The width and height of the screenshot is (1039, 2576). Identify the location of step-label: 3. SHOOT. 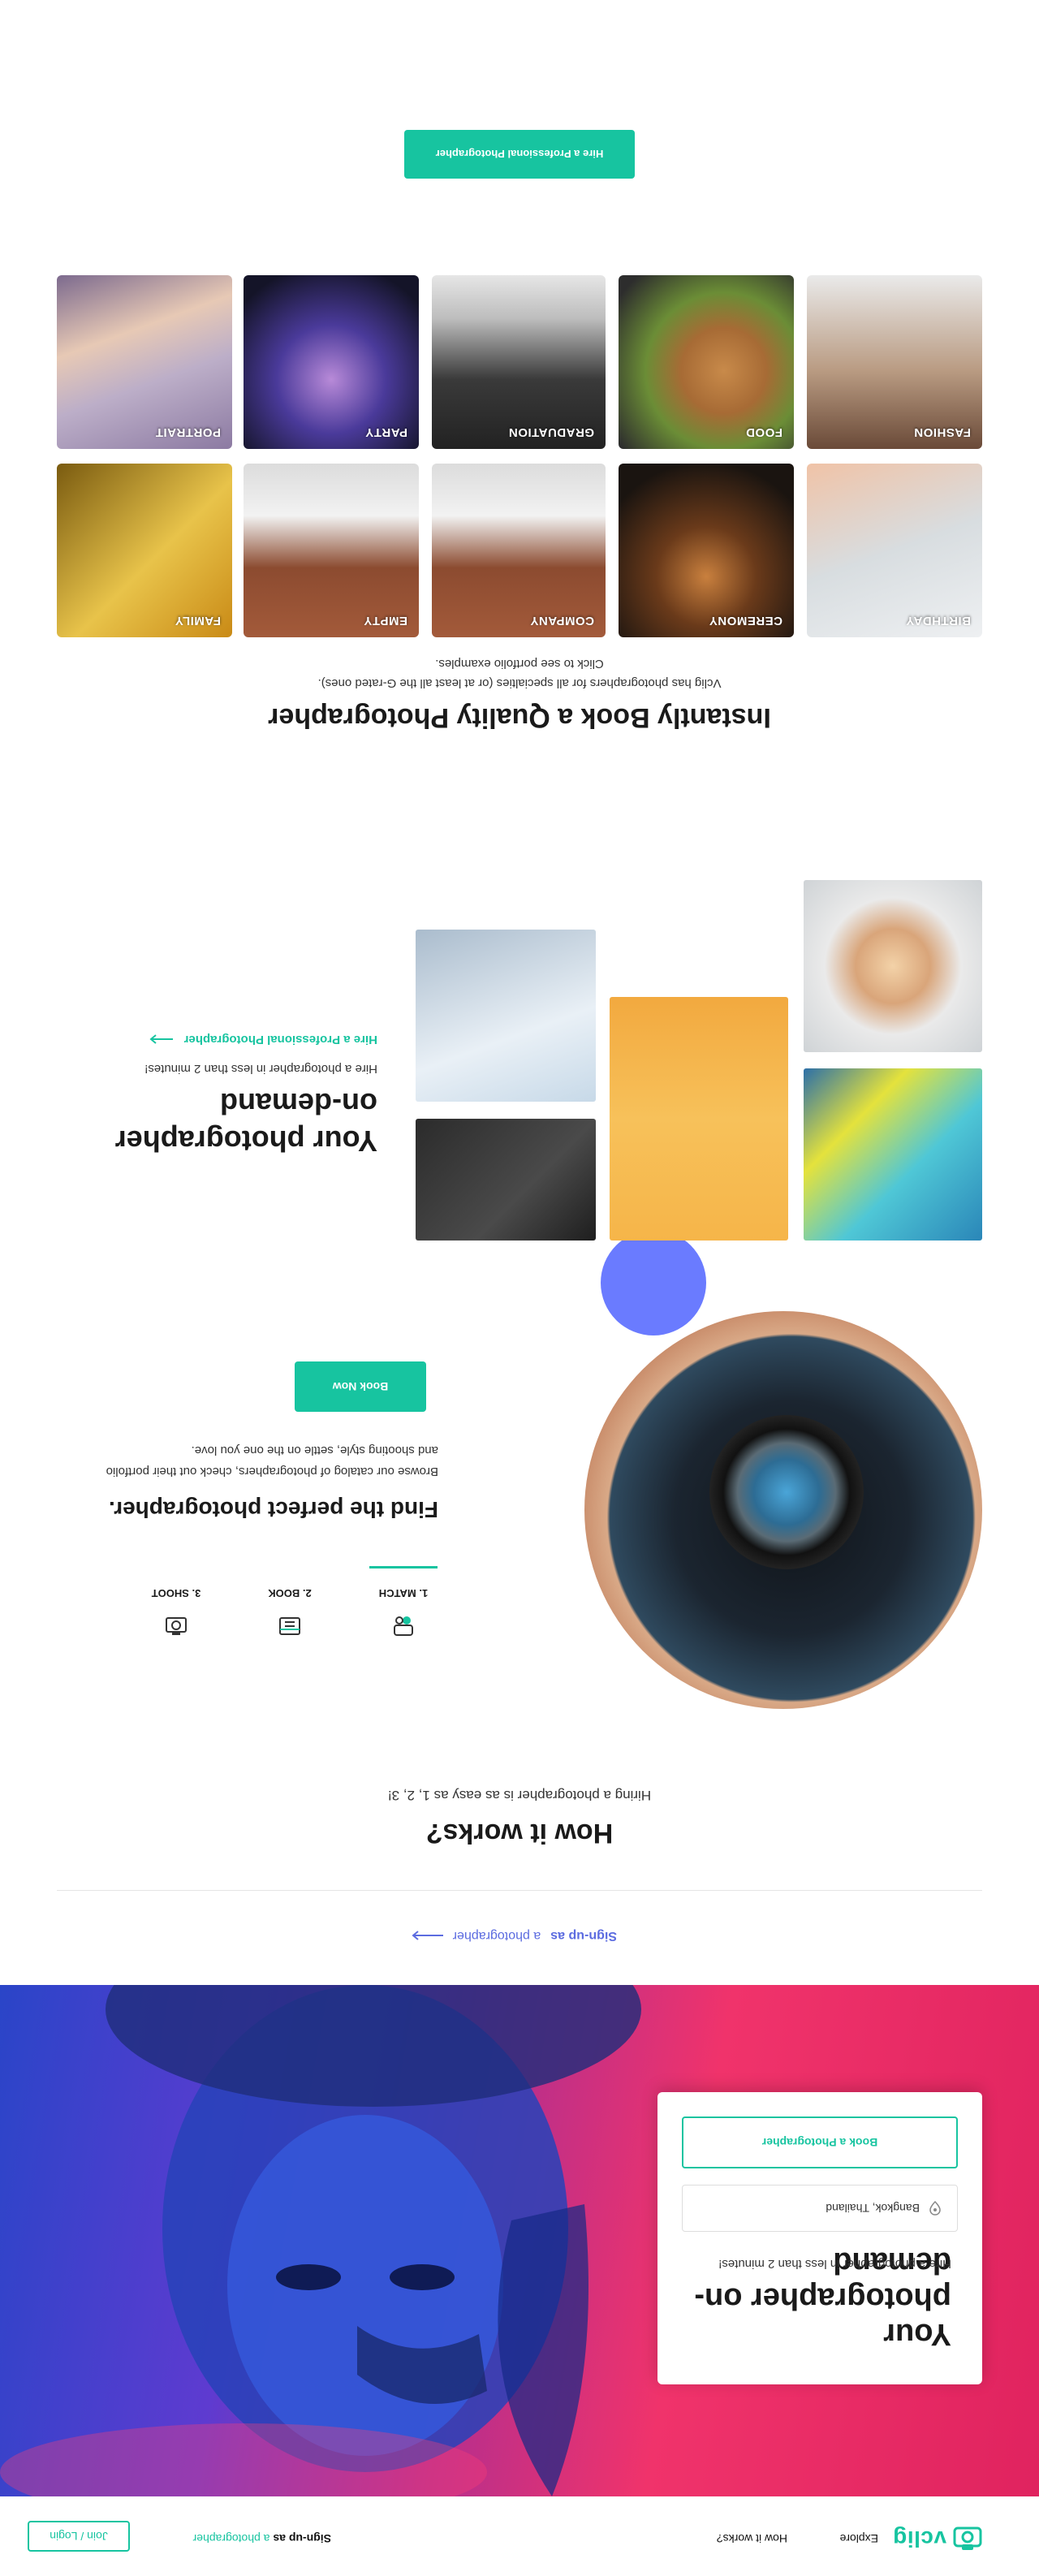
(176, 1593).